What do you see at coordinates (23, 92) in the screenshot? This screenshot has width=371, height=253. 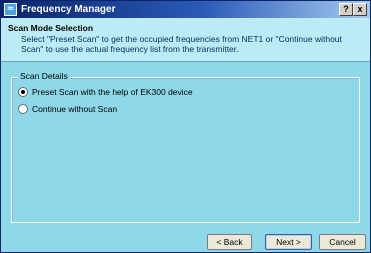 I see `preset-scan-radio` at bounding box center [23, 92].